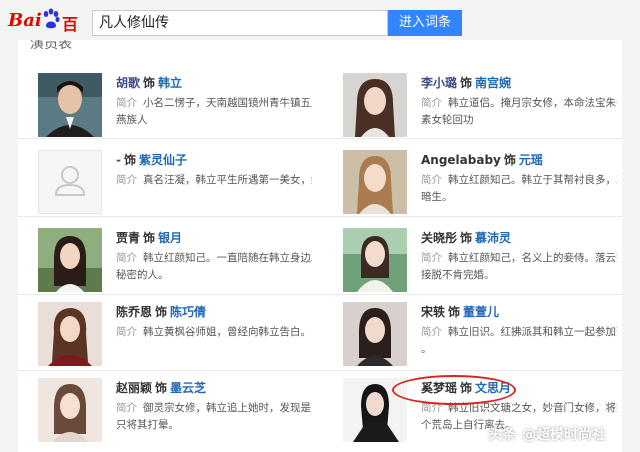  I want to click on cast-item: 宋轶饰董萱儿 简介韩立旧识。红拂派其和韩立一起参加落霞夺宝大会 。, so click(482, 341).